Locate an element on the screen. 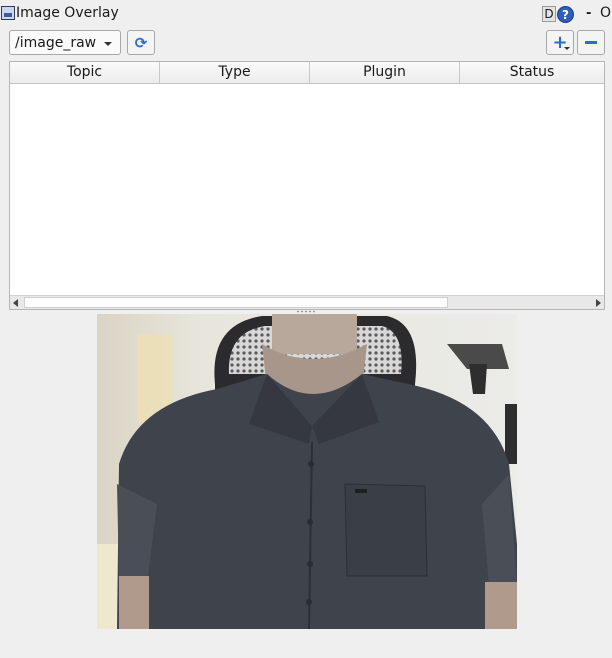 The image size is (612, 658). minus-icon is located at coordinates (591, 42).